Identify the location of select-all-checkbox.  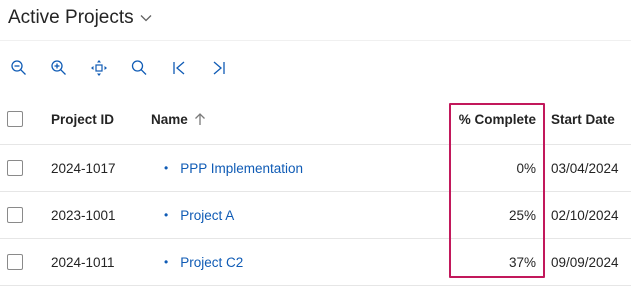
(15, 119).